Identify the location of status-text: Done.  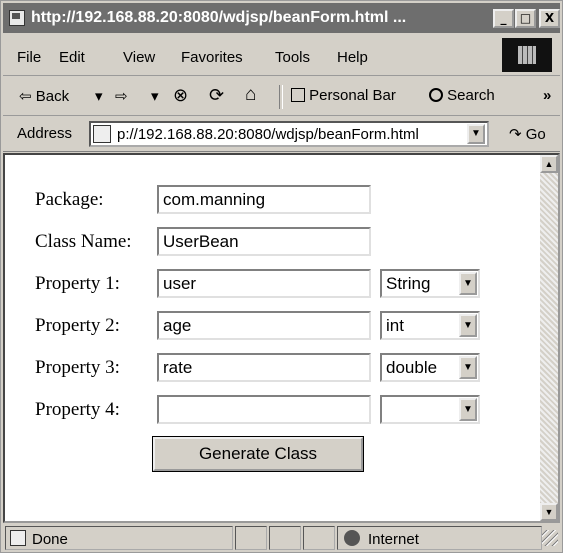
(50, 539).